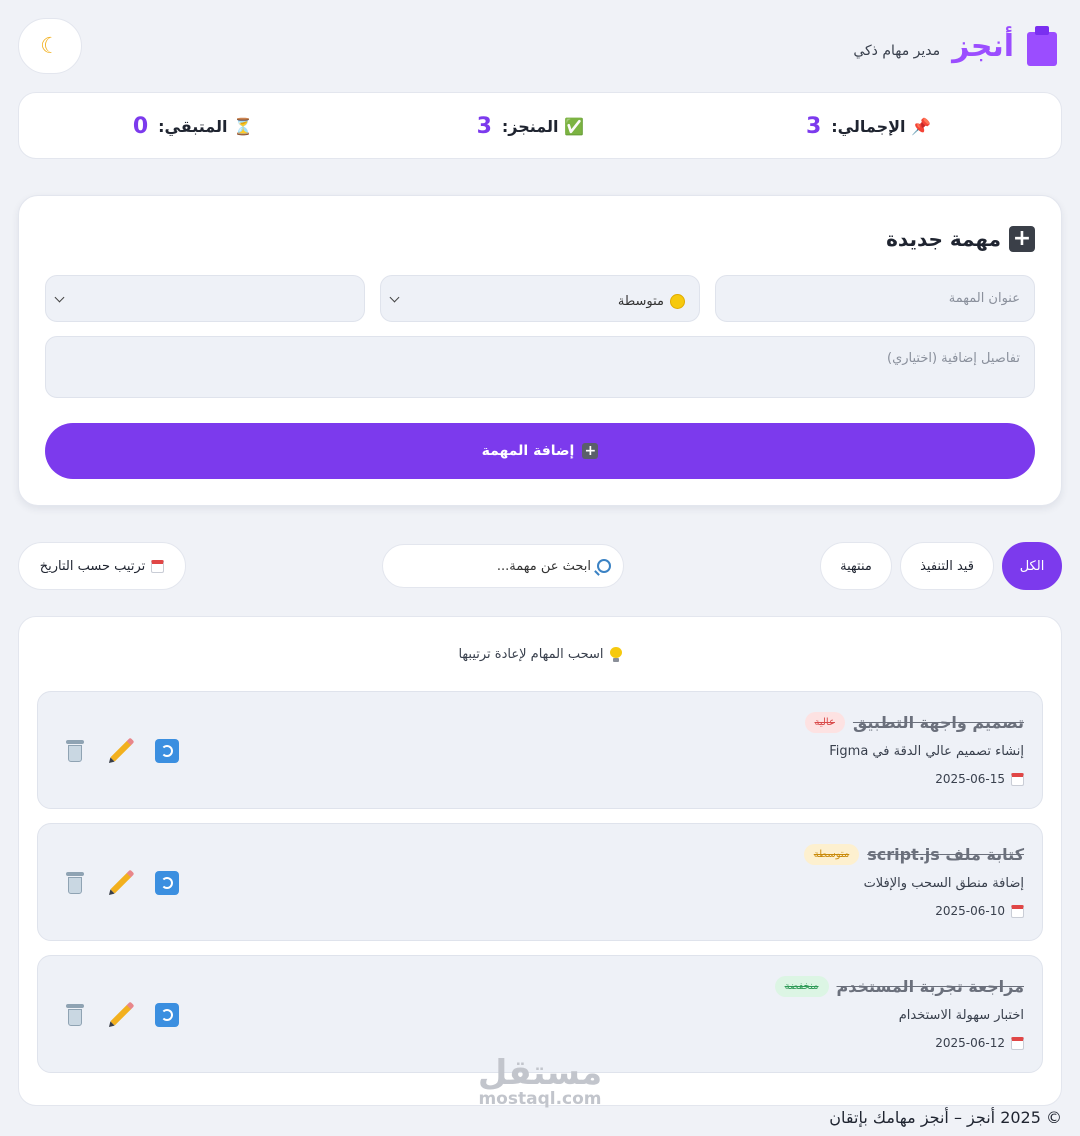 The image size is (1080, 1136). Describe the element at coordinates (945, 1117) in the screenshot. I see `footer-text: © 2025 أنجز – أنجز مهامك بإتقان` at that location.